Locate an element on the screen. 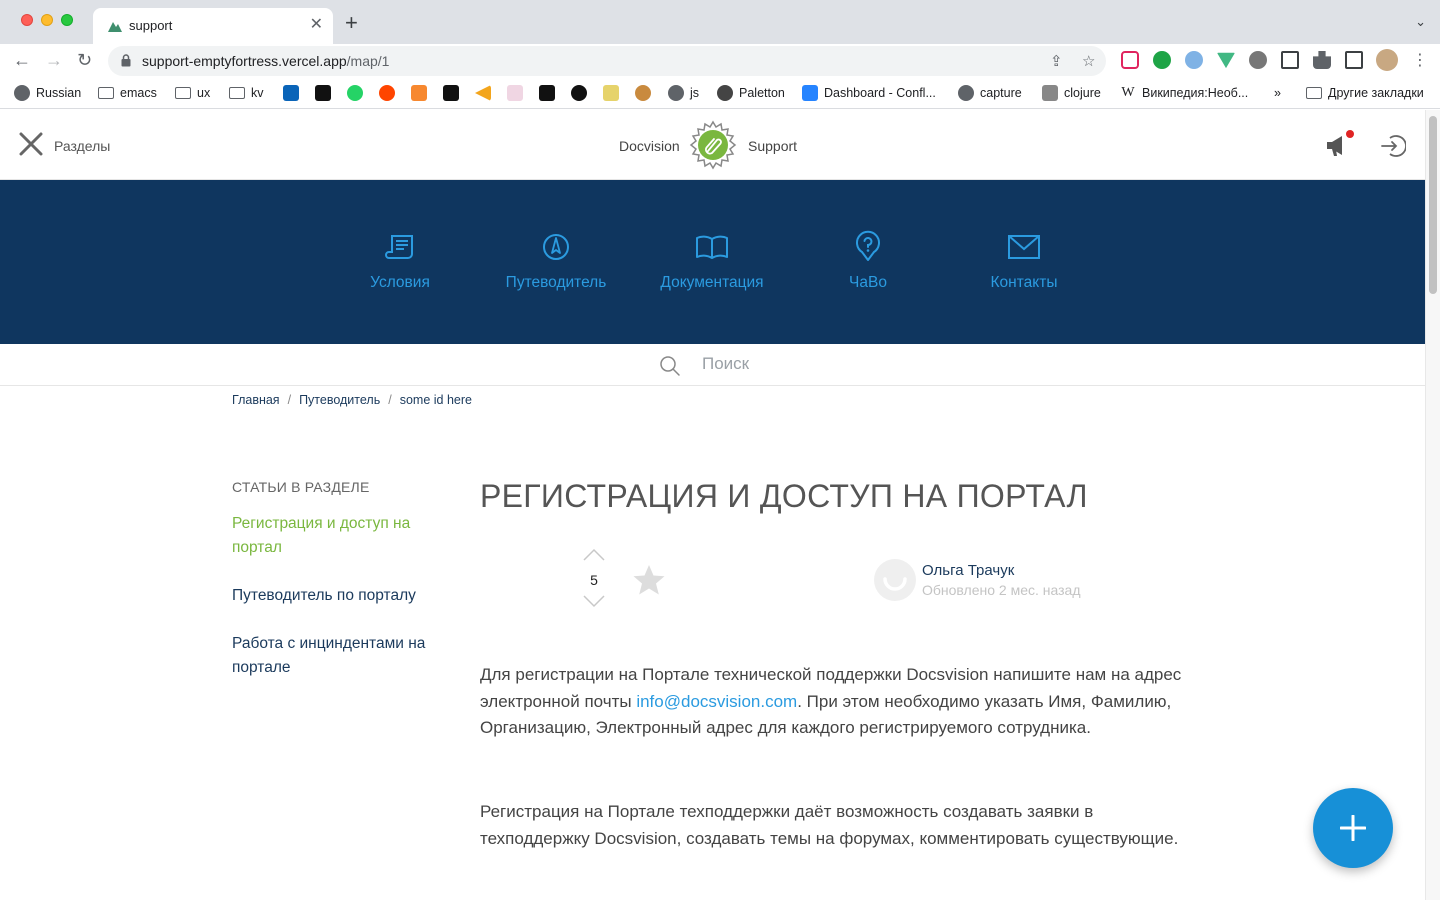 This screenshot has width=1440, height=900. bookmark-clojure: clojure is located at coordinates (1071, 93).